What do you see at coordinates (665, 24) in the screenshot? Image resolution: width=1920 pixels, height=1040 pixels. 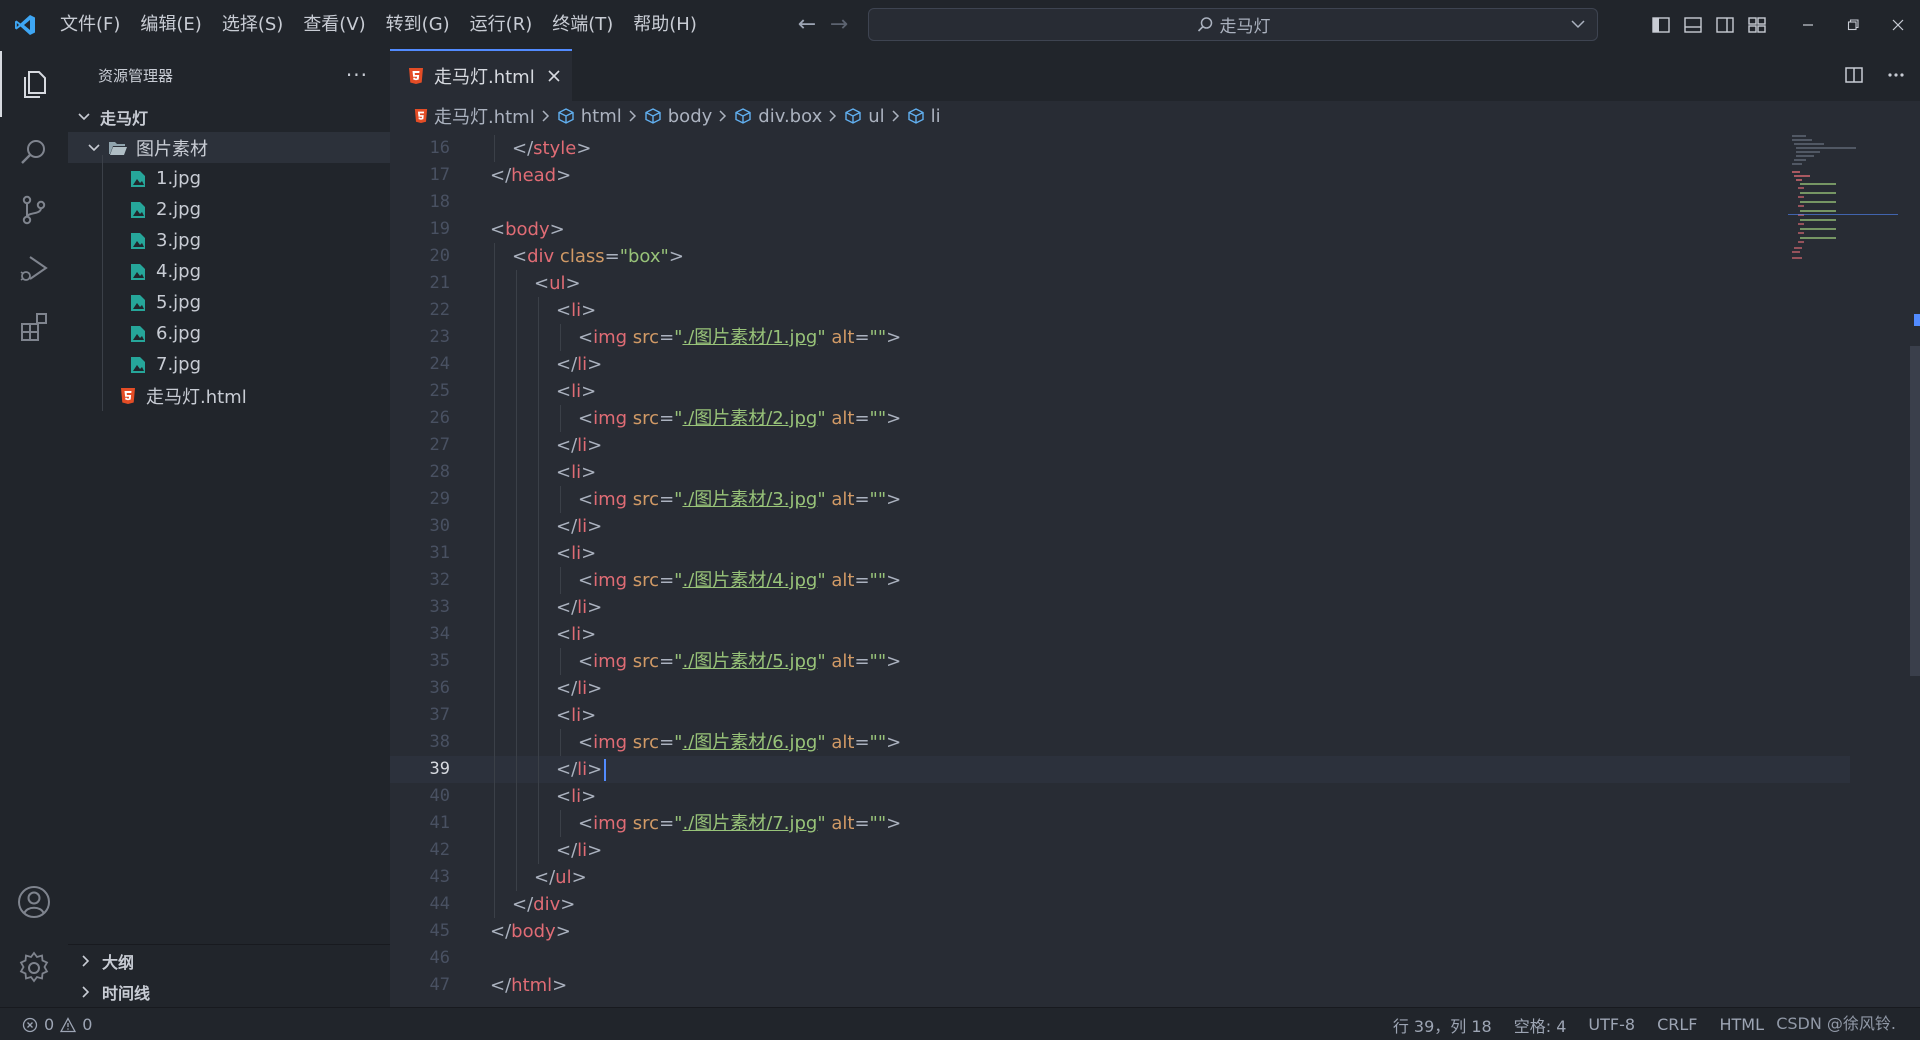 I see `menu-help: 帮助(H)` at bounding box center [665, 24].